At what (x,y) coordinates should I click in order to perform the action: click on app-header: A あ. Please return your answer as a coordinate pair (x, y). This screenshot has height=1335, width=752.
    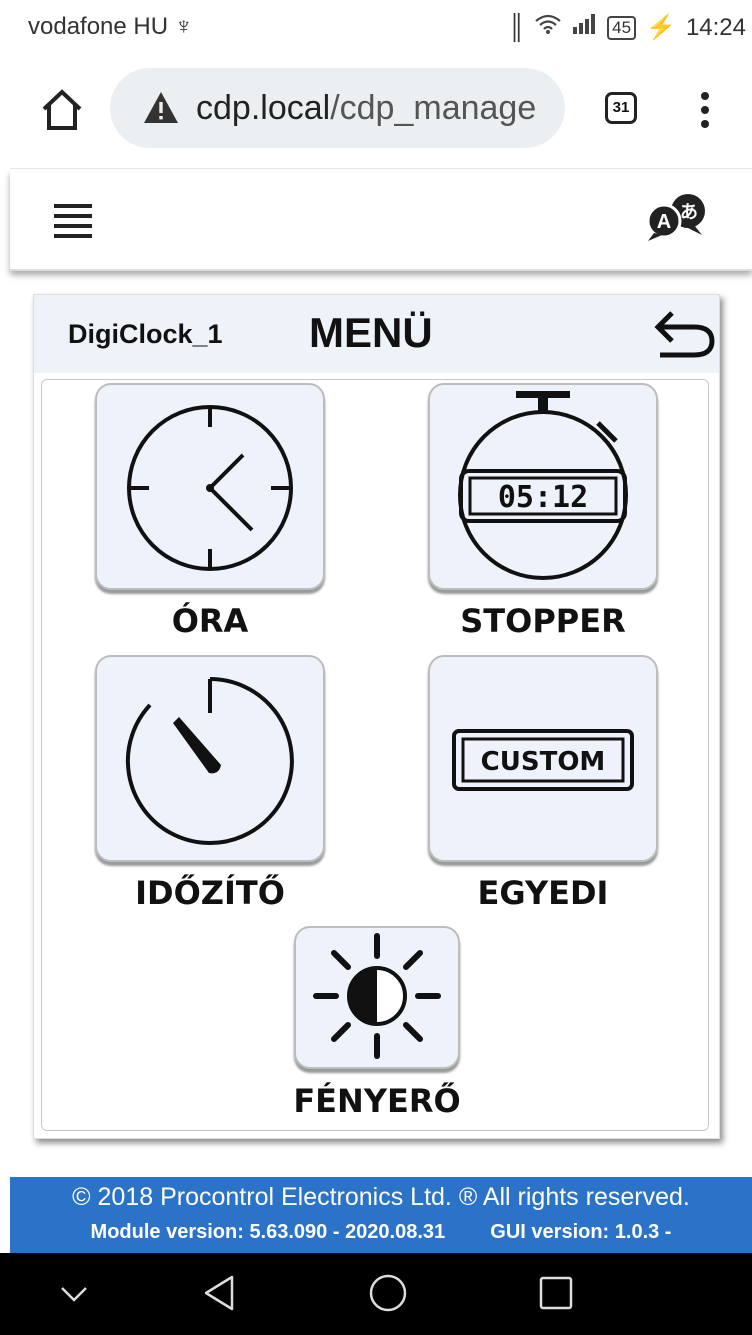
    Looking at the image, I should click on (381, 218).